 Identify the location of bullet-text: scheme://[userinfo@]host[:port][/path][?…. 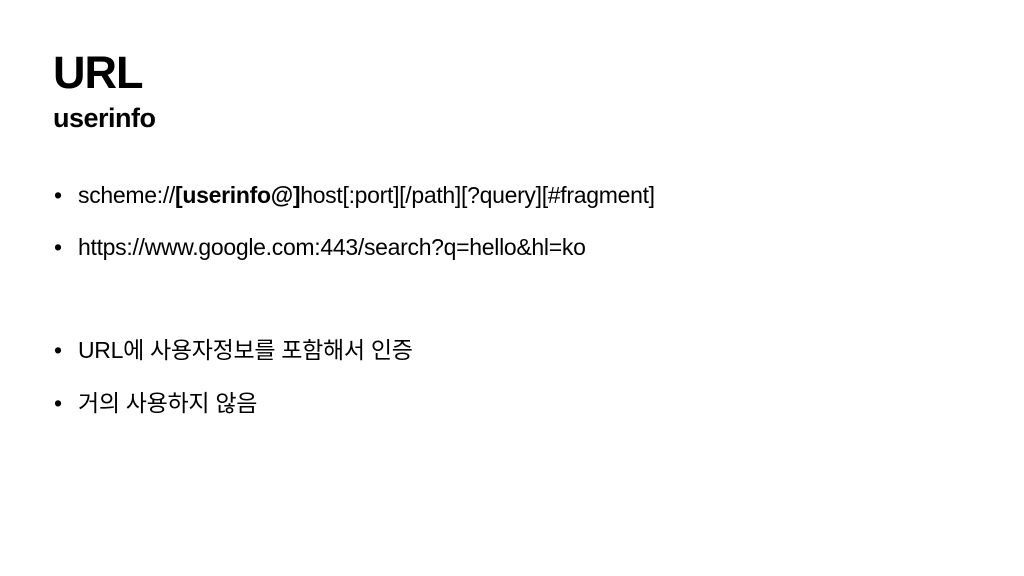
(366, 195).